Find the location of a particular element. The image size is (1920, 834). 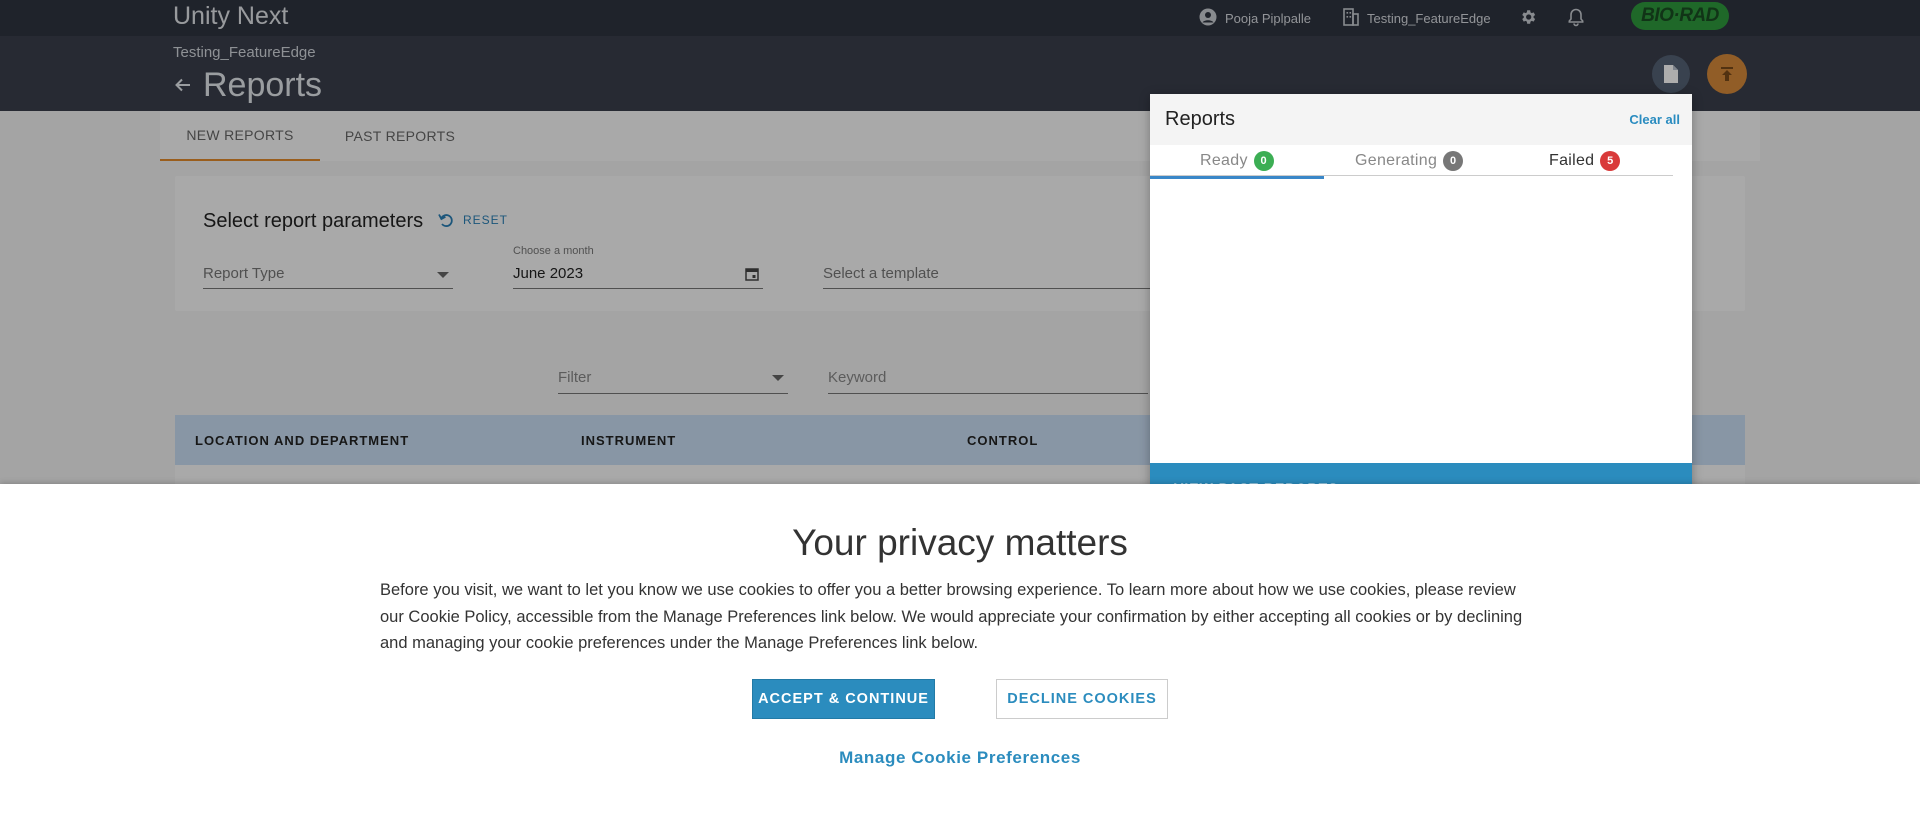

decline-cookies-button: DECLINE COOKIES is located at coordinates (1082, 699).